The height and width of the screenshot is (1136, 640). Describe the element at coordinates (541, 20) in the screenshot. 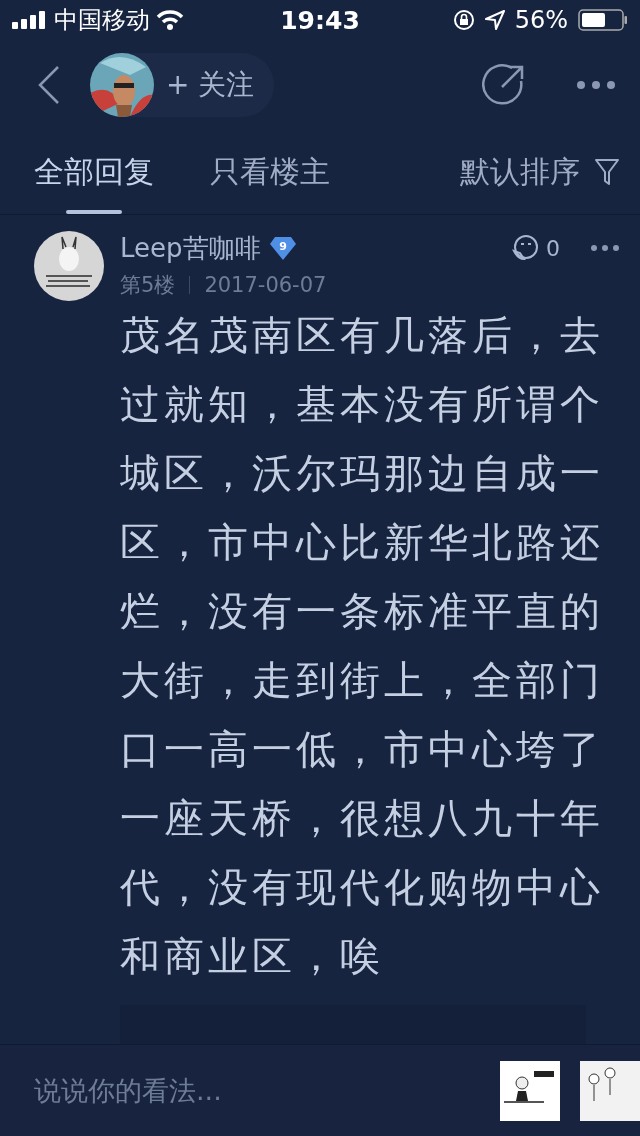

I see `battery-percent: 56%` at that location.